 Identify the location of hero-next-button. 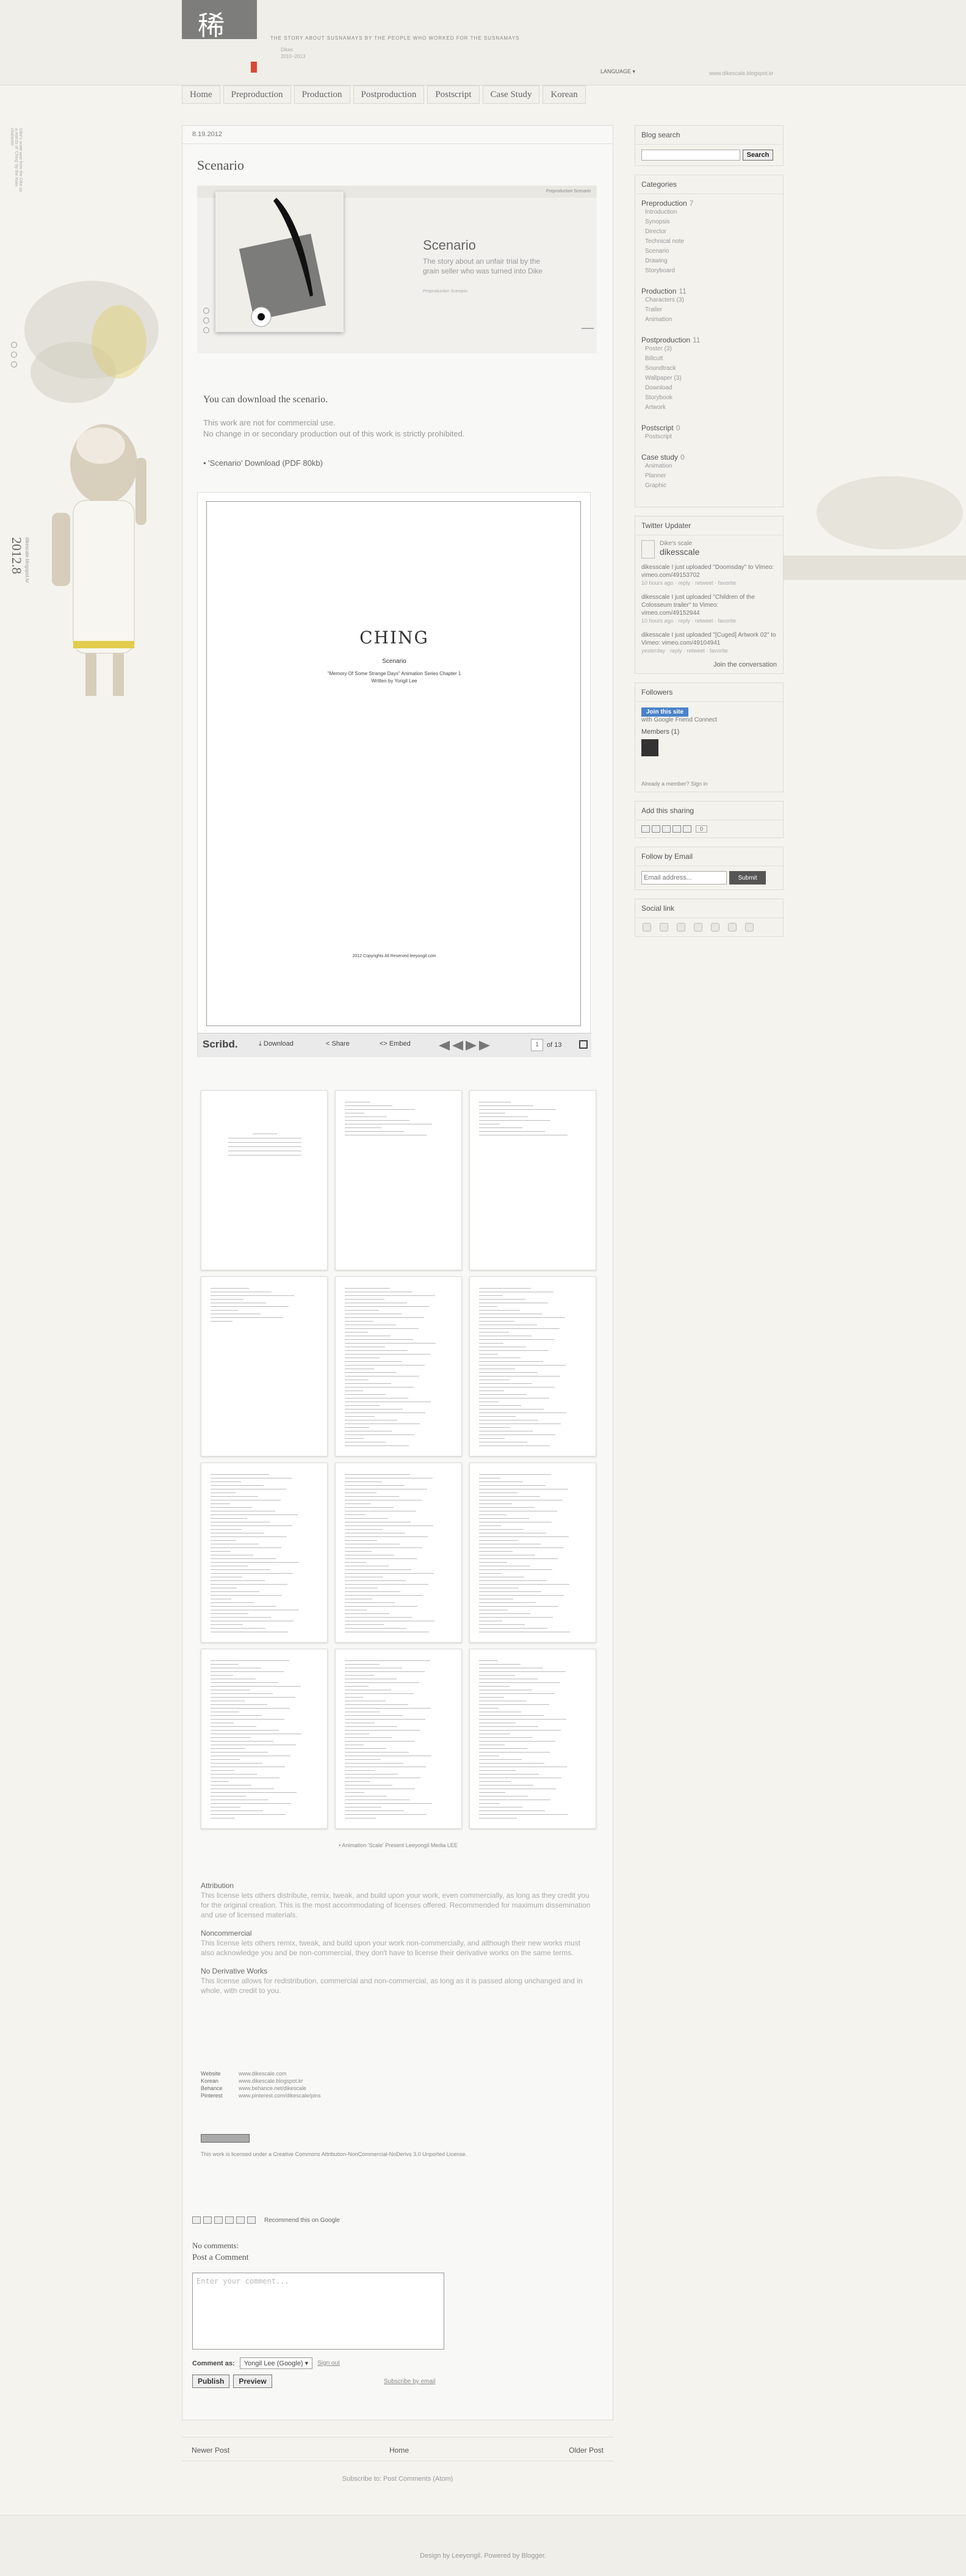
(588, 328).